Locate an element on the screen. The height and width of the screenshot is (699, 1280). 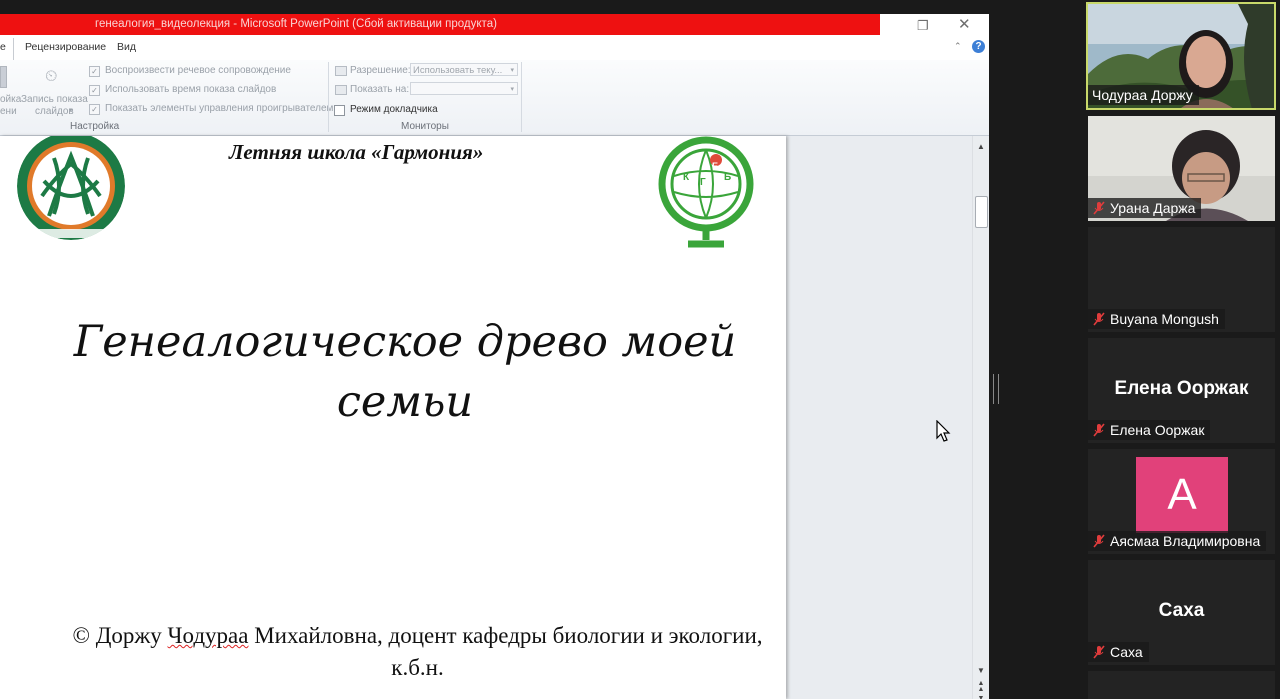
avatar: A is located at coordinates (1182, 495).